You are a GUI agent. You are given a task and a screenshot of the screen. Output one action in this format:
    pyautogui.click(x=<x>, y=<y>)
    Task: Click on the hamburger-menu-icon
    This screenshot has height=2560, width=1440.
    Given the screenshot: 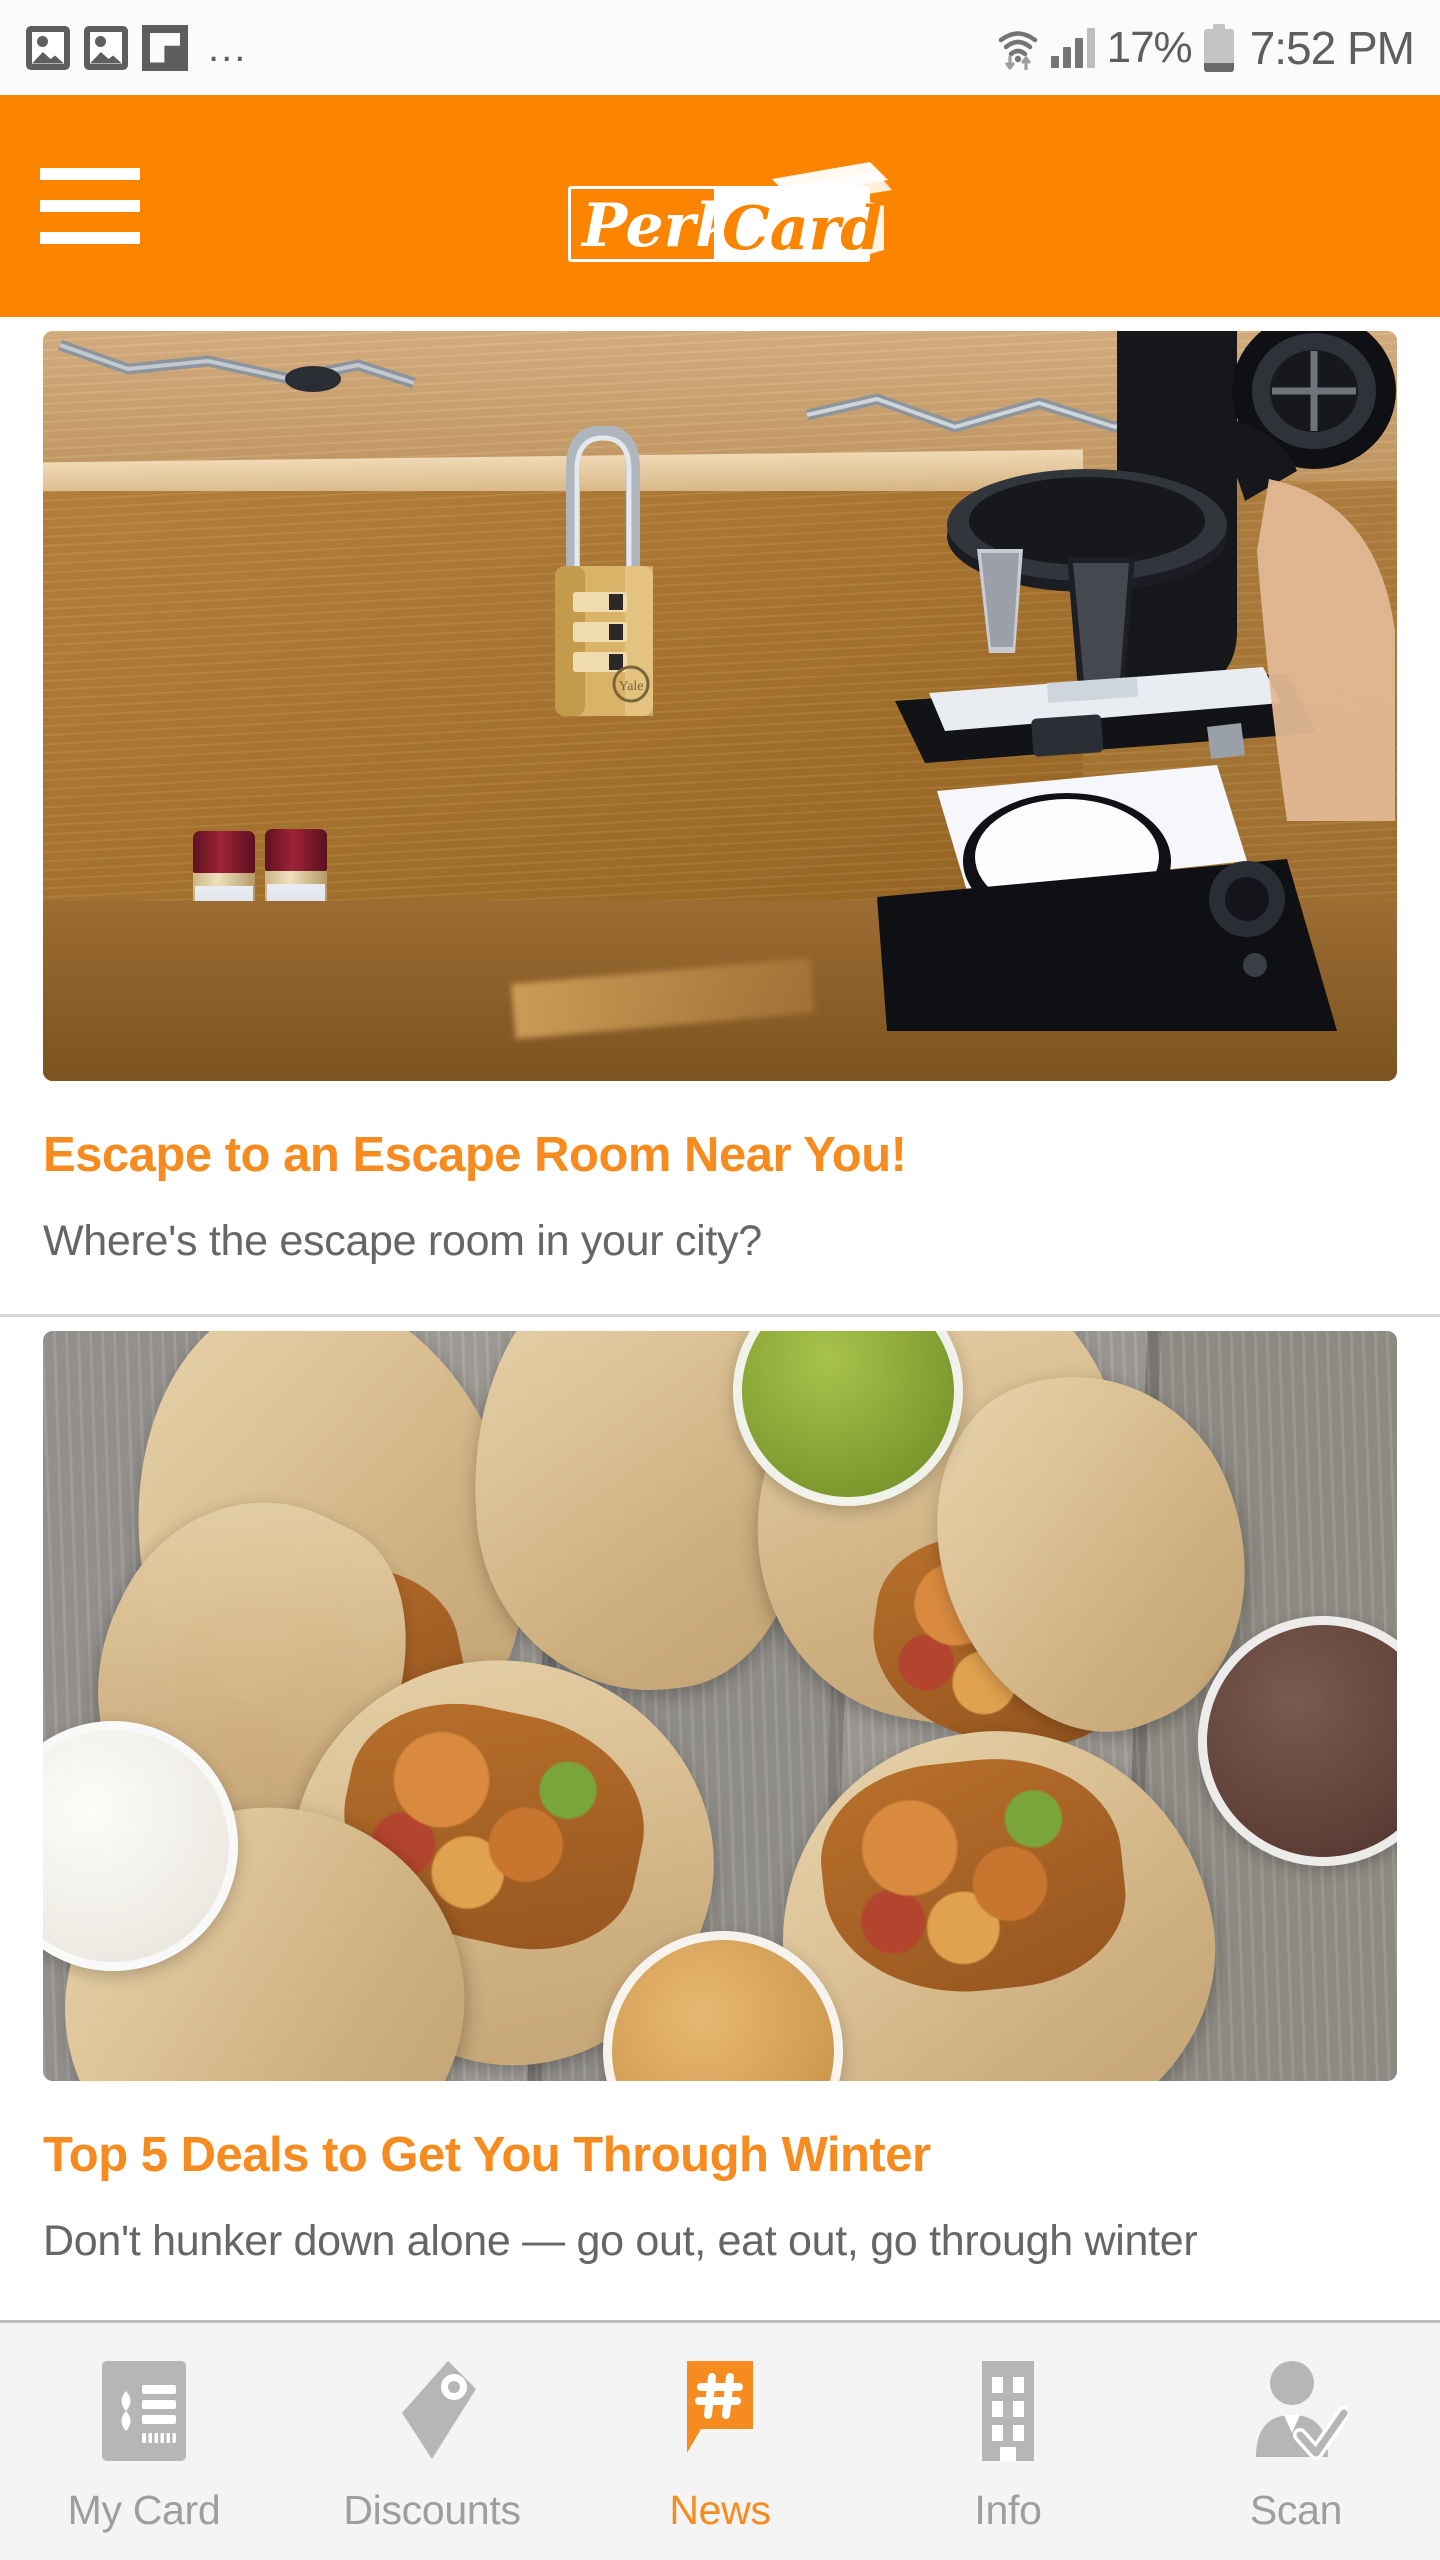 What is the action you would take?
    pyautogui.click(x=93, y=206)
    